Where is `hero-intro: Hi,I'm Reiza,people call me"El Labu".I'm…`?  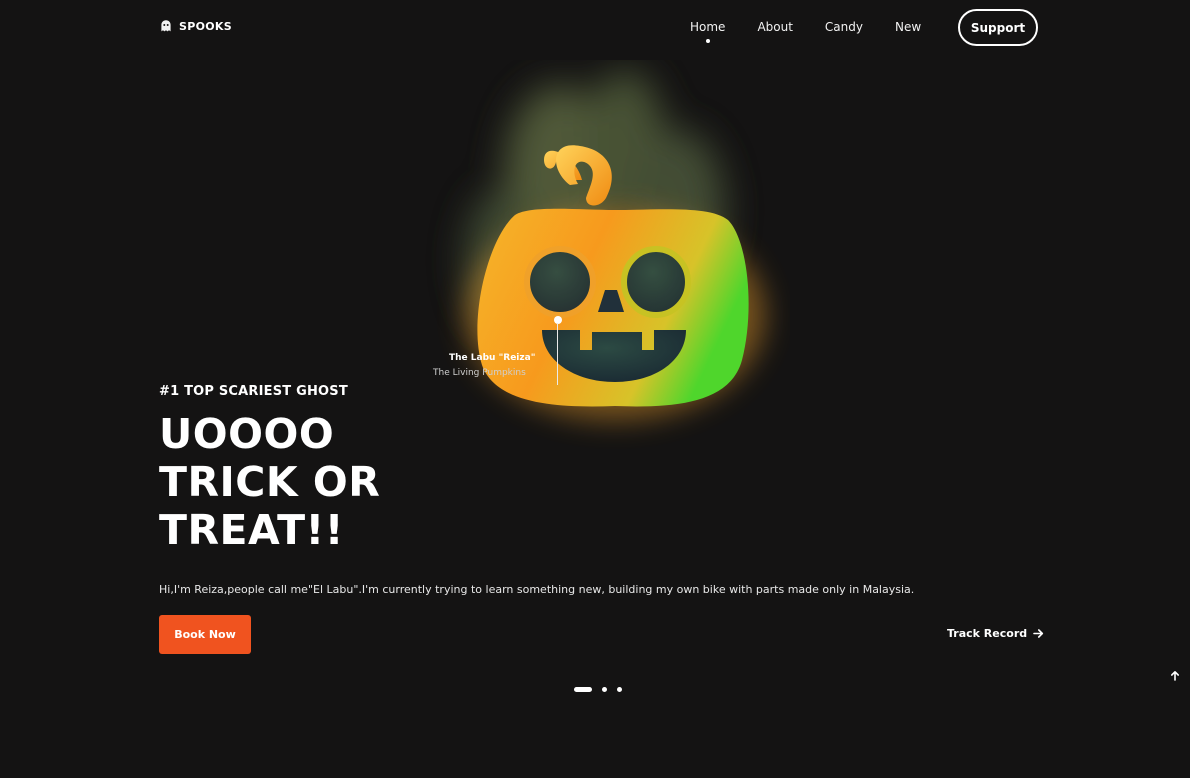 hero-intro: Hi,I'm Reiza,people call me"El Labu".I'm… is located at coordinates (537, 589).